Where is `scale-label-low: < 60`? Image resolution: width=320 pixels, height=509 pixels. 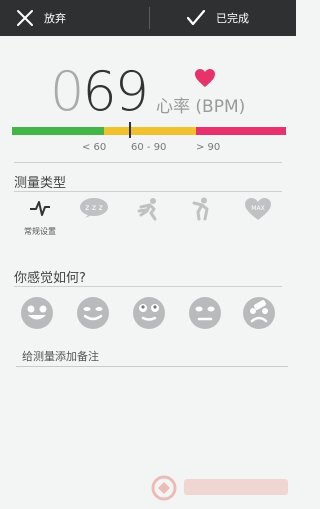
scale-label-low: < 60 is located at coordinates (94, 147).